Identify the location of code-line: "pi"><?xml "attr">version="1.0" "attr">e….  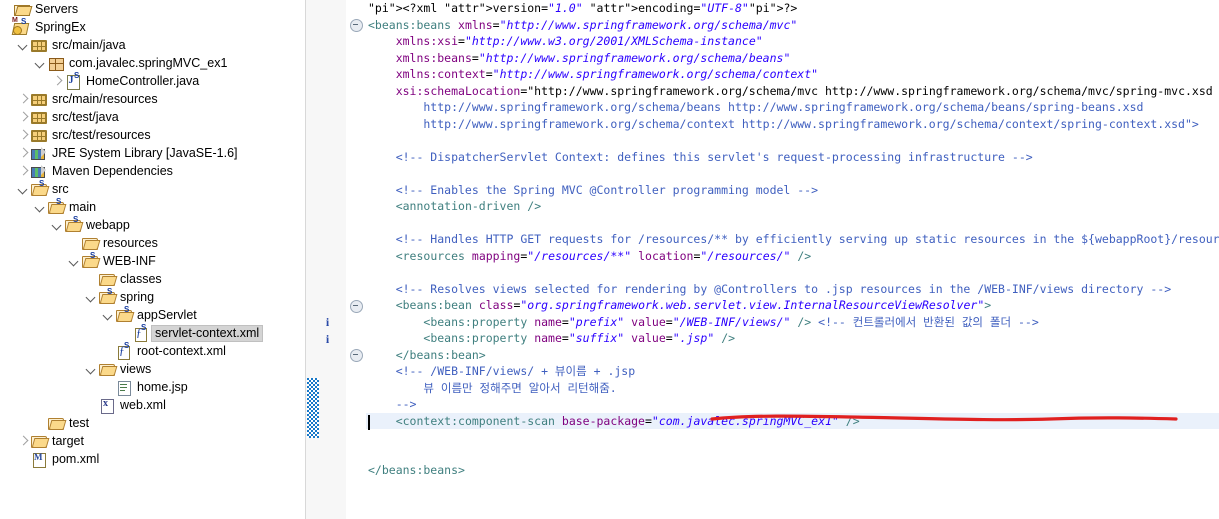
(792, 8).